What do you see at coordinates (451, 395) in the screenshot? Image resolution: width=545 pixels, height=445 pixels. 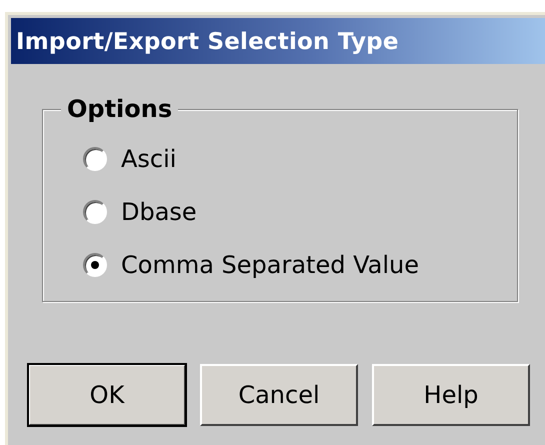 I see `dialog-button: Help` at bounding box center [451, 395].